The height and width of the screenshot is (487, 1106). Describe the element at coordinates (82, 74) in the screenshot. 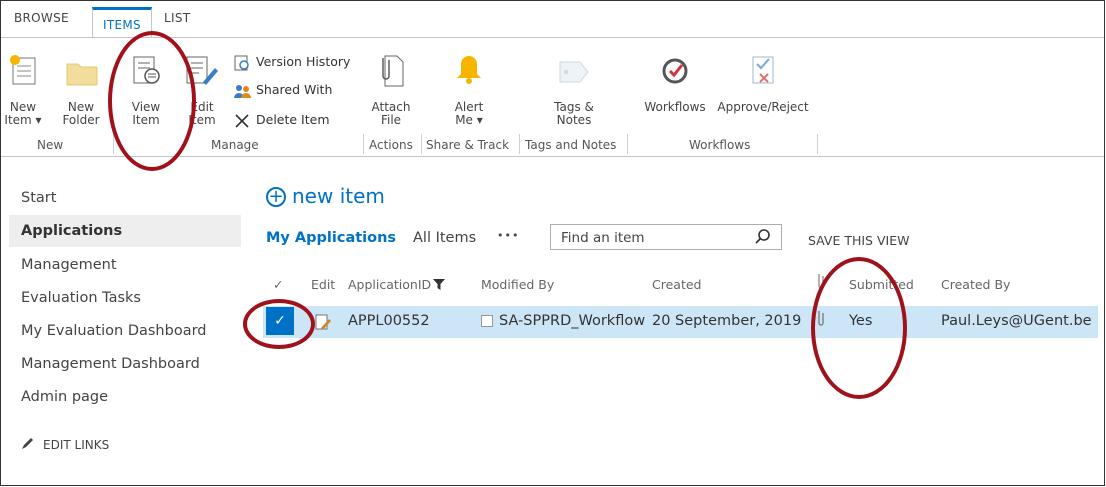

I see `folder-icon` at that location.